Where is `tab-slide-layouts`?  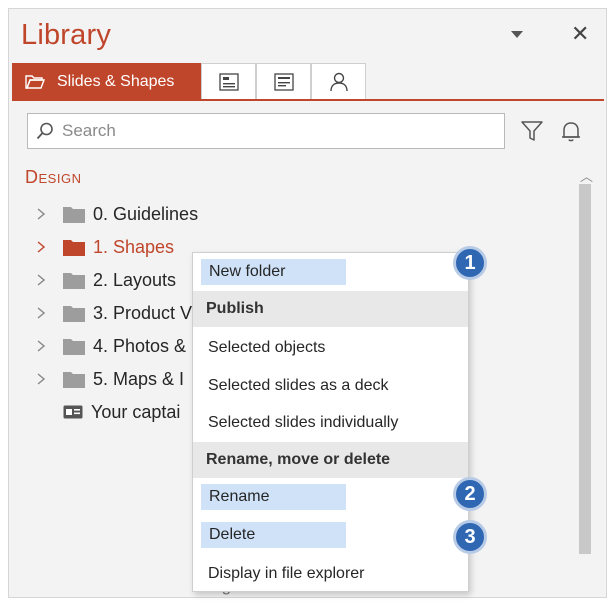 tab-slide-layouts is located at coordinates (228, 81).